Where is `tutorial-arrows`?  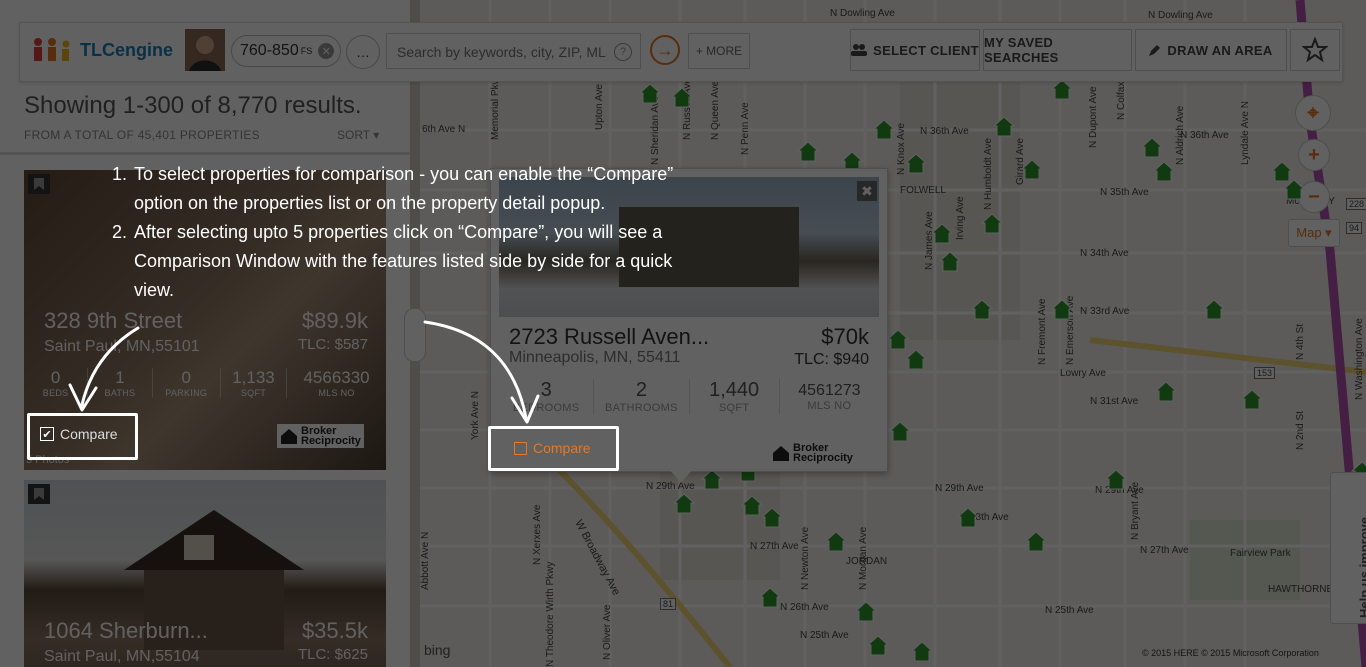
tutorial-arrows is located at coordinates (304, 372).